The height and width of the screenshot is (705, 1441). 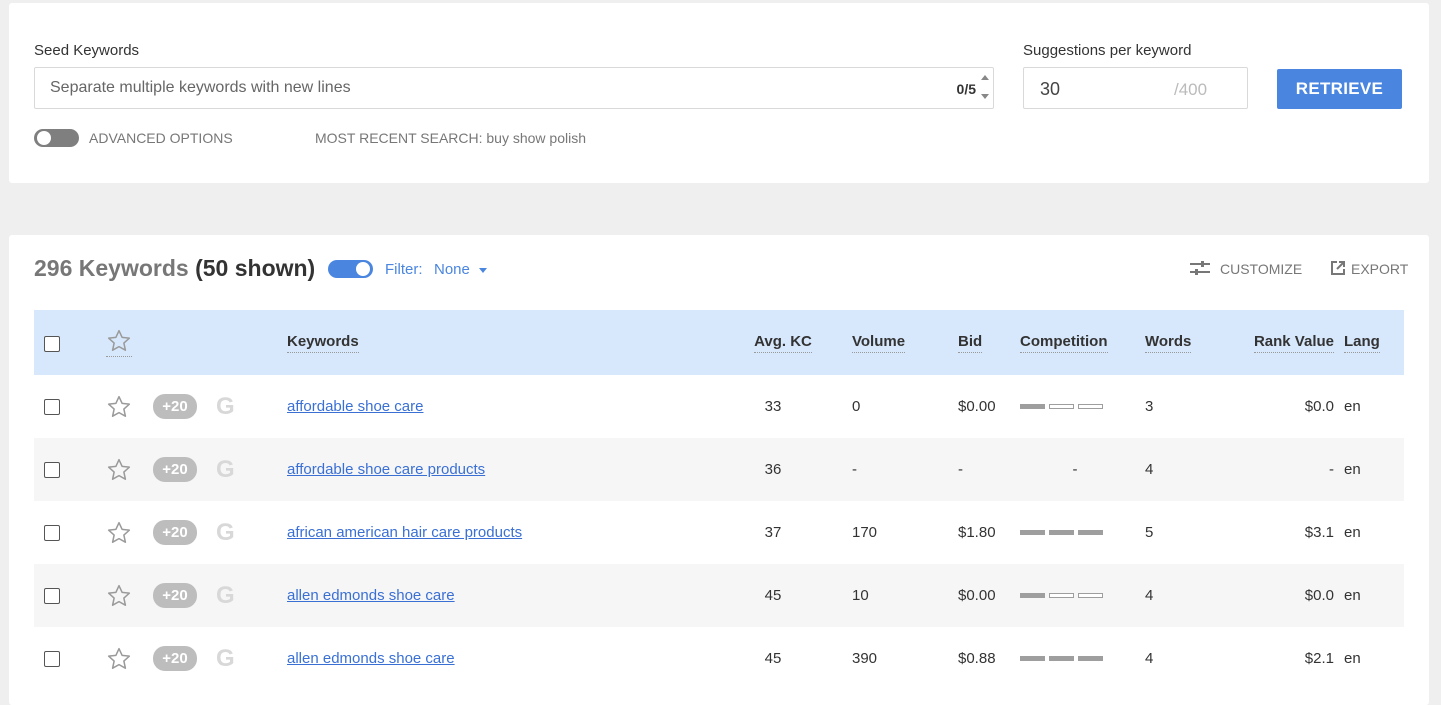 What do you see at coordinates (1319, 595) in the screenshot?
I see `rank-value-cell: $0.0` at bounding box center [1319, 595].